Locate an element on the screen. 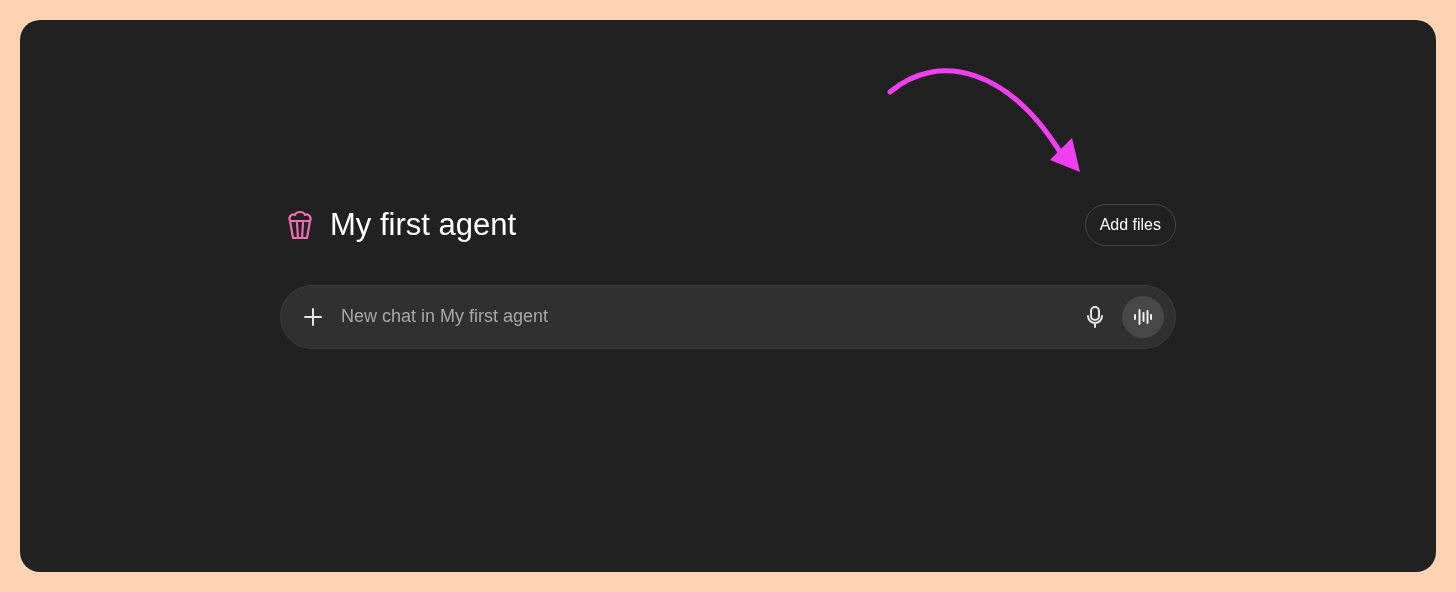  chat-input: New chat in My first agent is located at coordinates (713, 316).